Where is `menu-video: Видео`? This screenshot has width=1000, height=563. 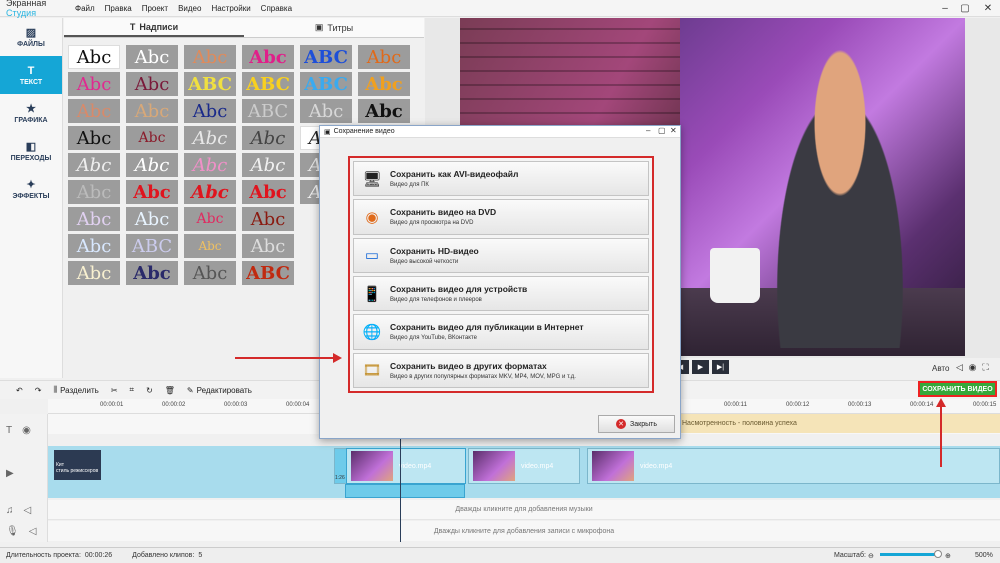
menu-video: Видео is located at coordinates (189, 8).